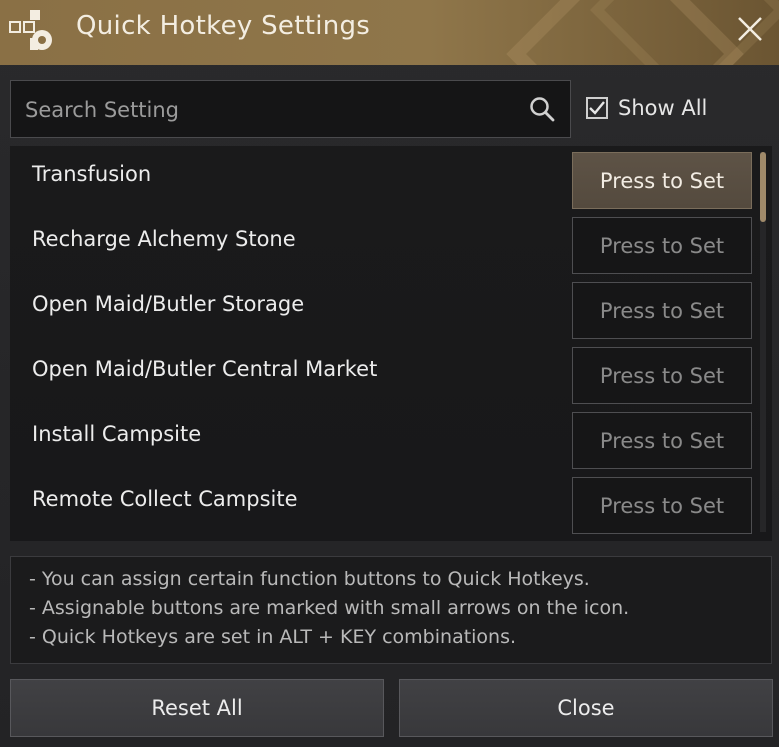 This screenshot has height=747, width=779. What do you see at coordinates (165, 499) in the screenshot?
I see `hotkey-label: Remote Collect Campsite` at bounding box center [165, 499].